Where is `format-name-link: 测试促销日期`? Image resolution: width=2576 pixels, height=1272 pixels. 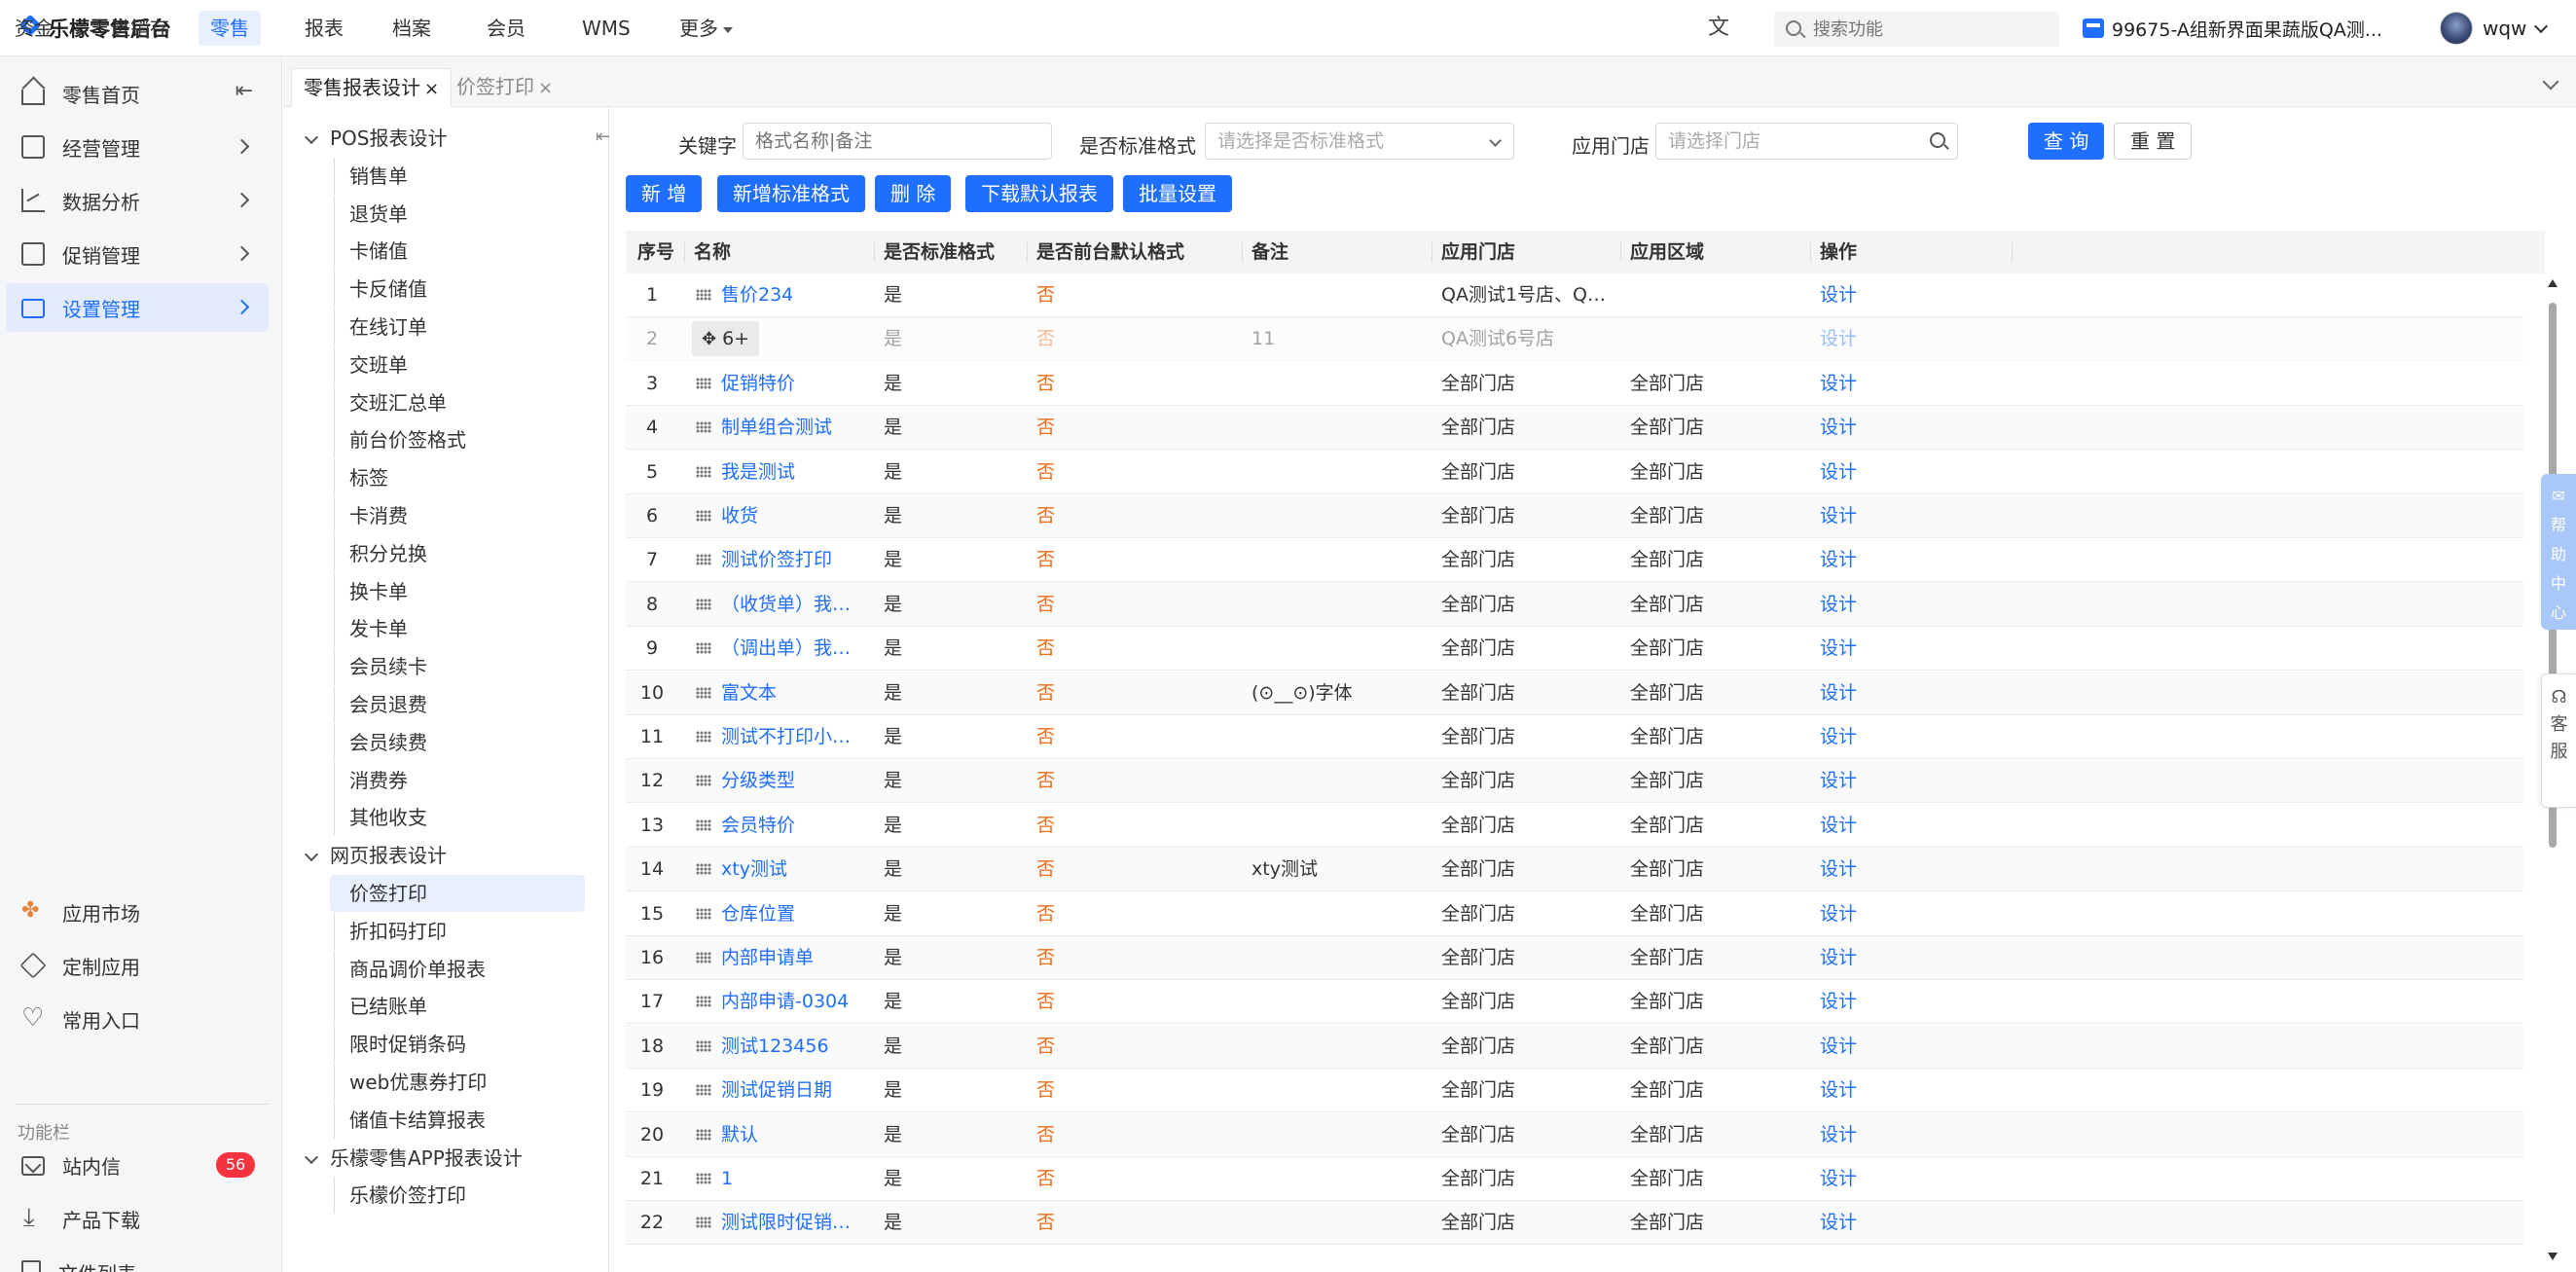
format-name-link: 测试促销日期 is located at coordinates (794, 1090).